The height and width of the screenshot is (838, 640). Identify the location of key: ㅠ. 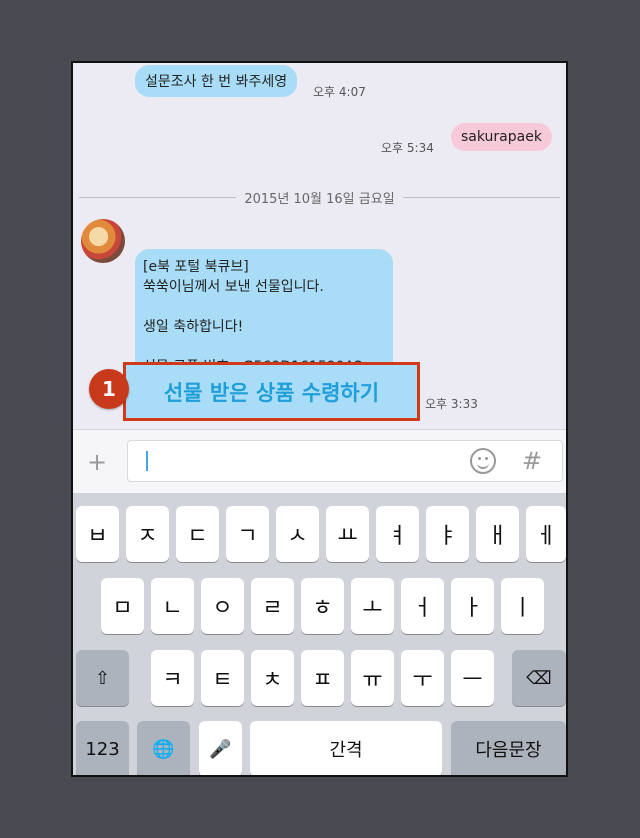
(372, 678).